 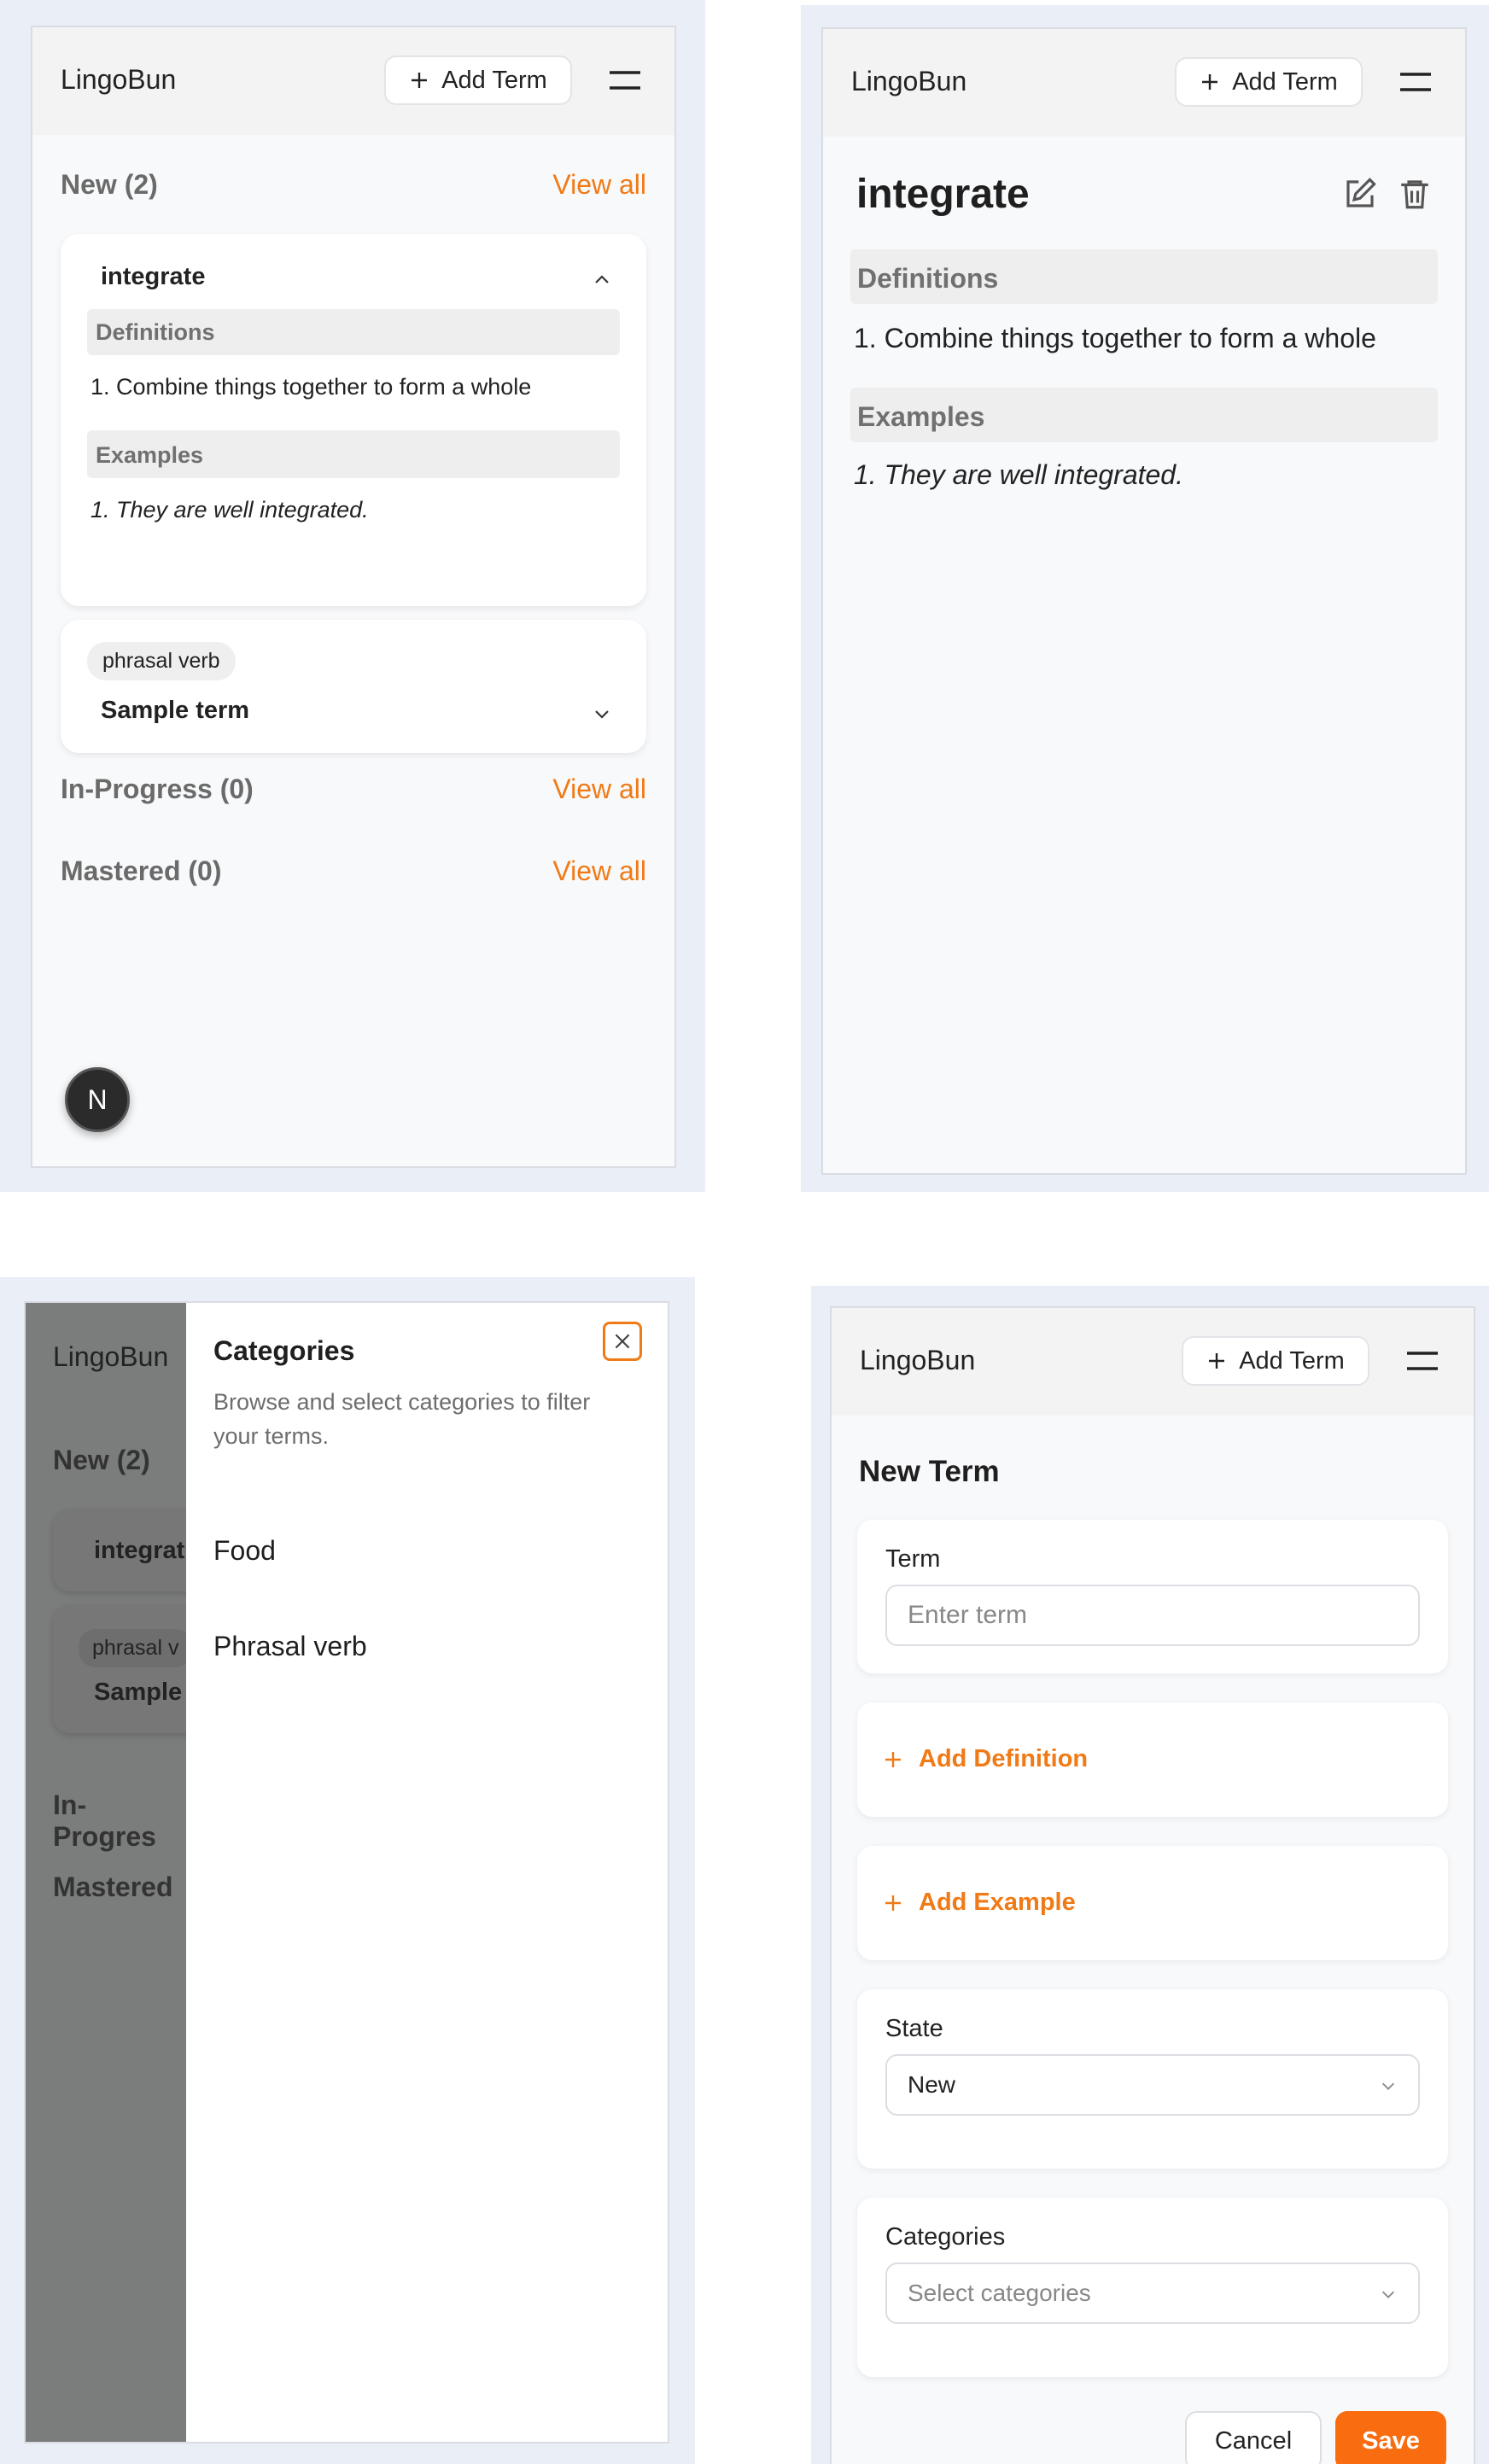 I want to click on chevron-up-icon, so click(x=602, y=280).